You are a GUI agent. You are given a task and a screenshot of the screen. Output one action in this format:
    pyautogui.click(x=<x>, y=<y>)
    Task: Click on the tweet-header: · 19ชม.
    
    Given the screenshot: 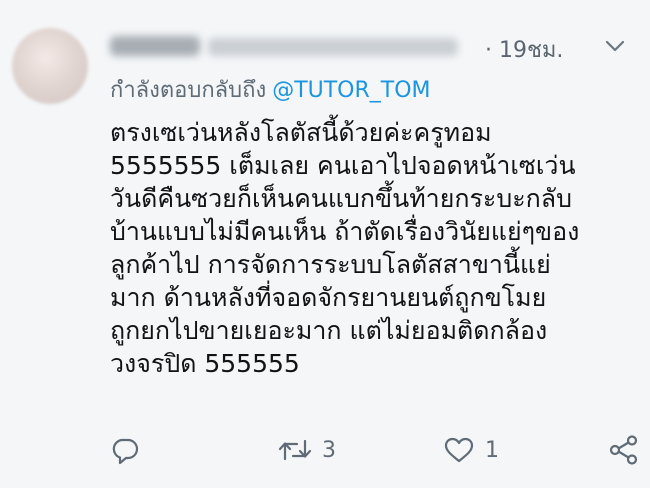 What is the action you would take?
    pyautogui.click(x=375, y=47)
    